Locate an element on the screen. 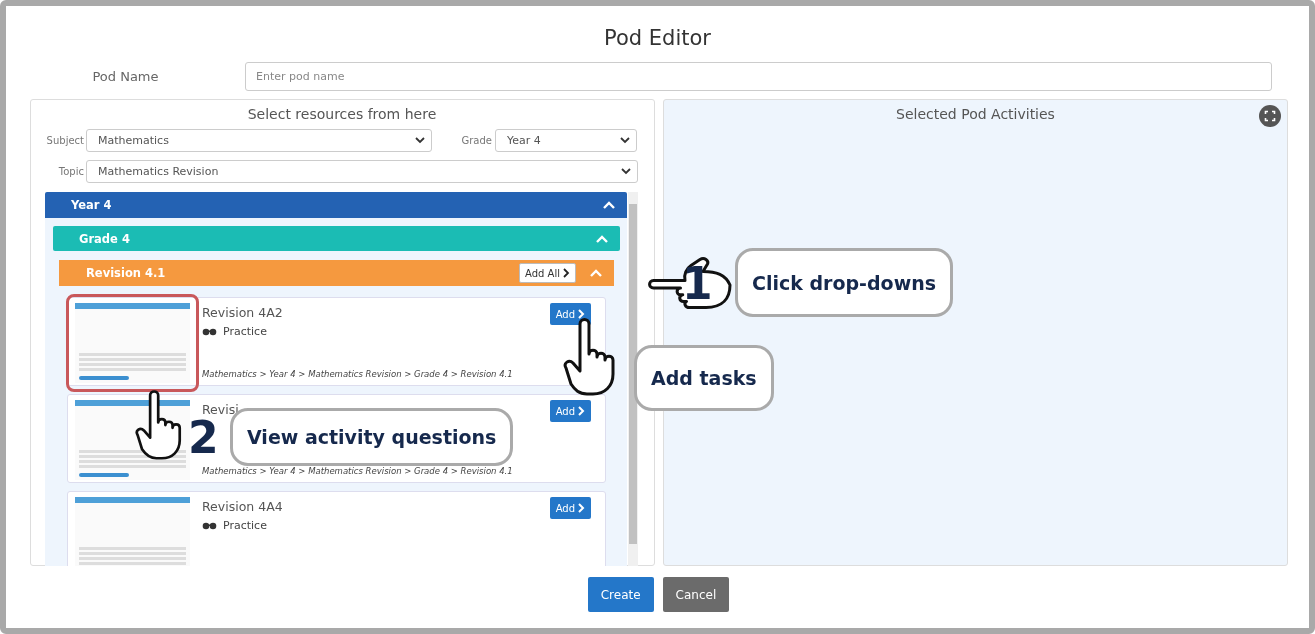  year-header: Year 4 is located at coordinates (336, 205).